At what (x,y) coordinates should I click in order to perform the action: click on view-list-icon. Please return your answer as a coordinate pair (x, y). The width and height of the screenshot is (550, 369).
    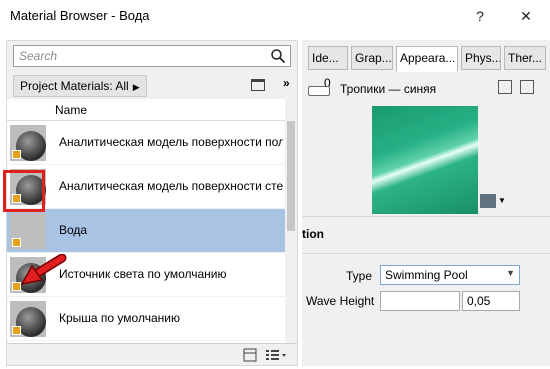
    Looking at the image, I should click on (276, 355).